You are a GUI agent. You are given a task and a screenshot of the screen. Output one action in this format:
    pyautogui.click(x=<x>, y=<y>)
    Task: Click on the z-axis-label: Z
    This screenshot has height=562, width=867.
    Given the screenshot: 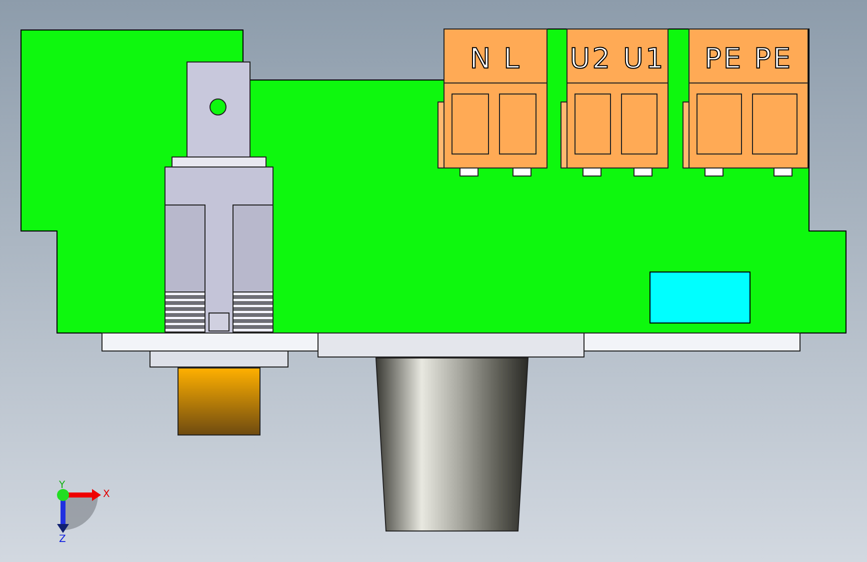 What is the action you would take?
    pyautogui.click(x=62, y=539)
    